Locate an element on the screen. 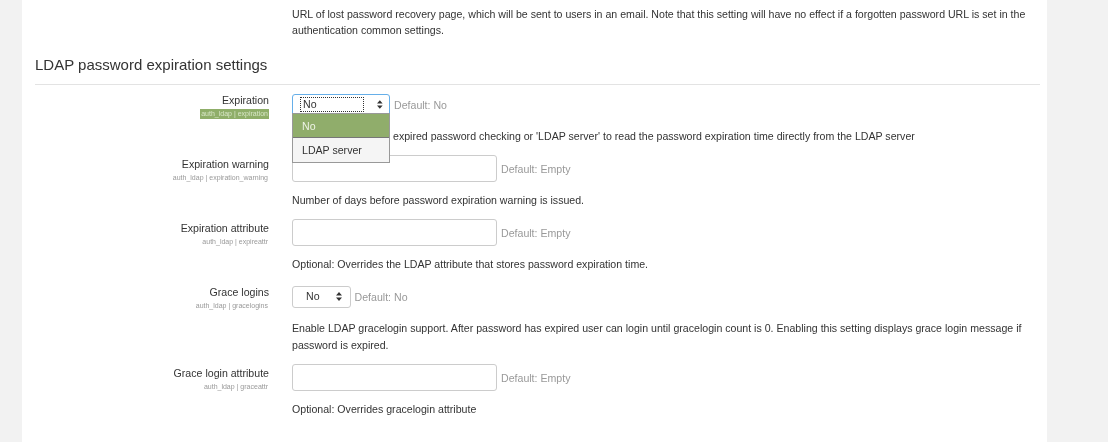  setting-label: Expiration is located at coordinates (245, 100).